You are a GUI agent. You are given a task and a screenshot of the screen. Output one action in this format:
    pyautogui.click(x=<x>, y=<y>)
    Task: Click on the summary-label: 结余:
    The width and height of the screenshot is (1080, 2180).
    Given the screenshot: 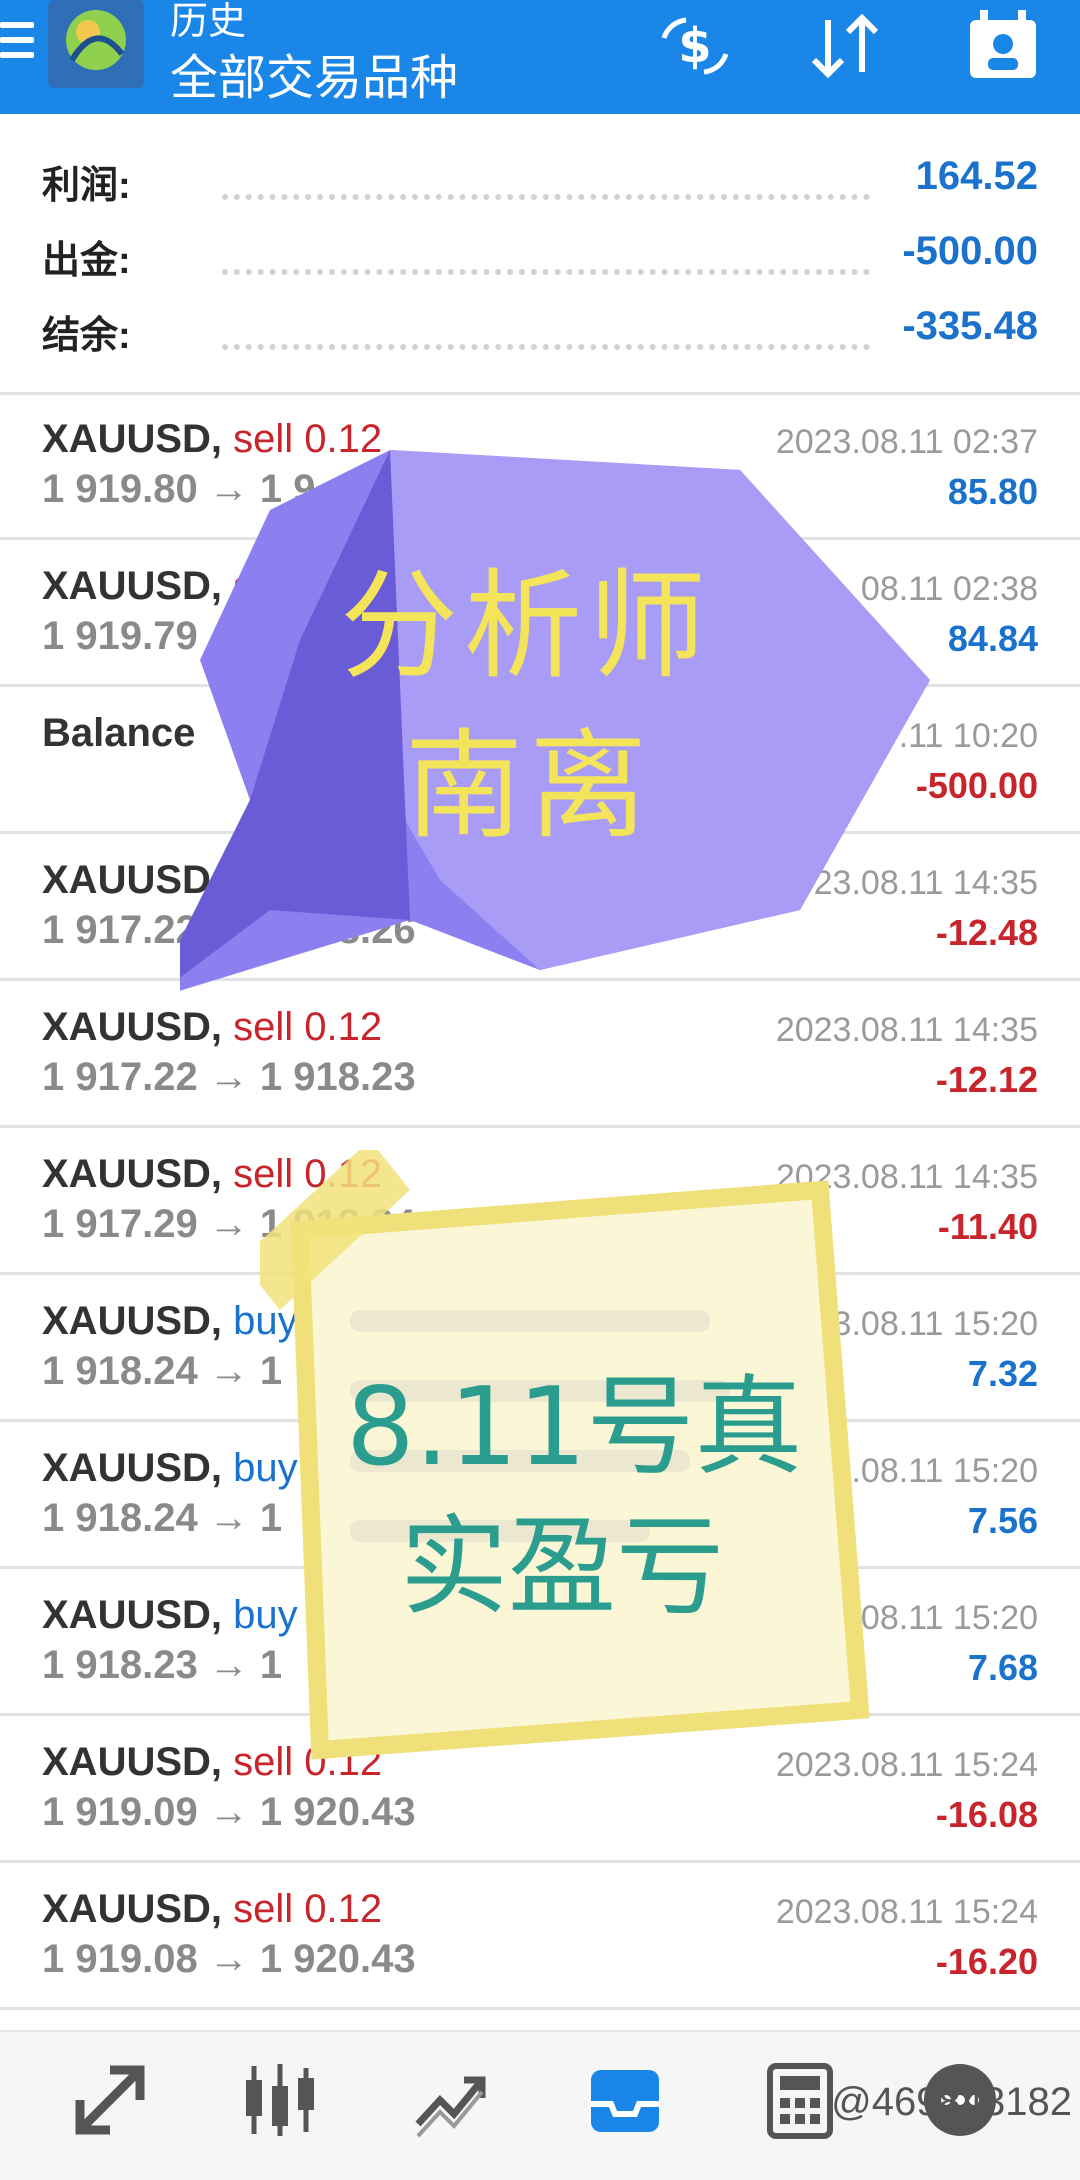 What is the action you would take?
    pyautogui.click(x=86, y=336)
    